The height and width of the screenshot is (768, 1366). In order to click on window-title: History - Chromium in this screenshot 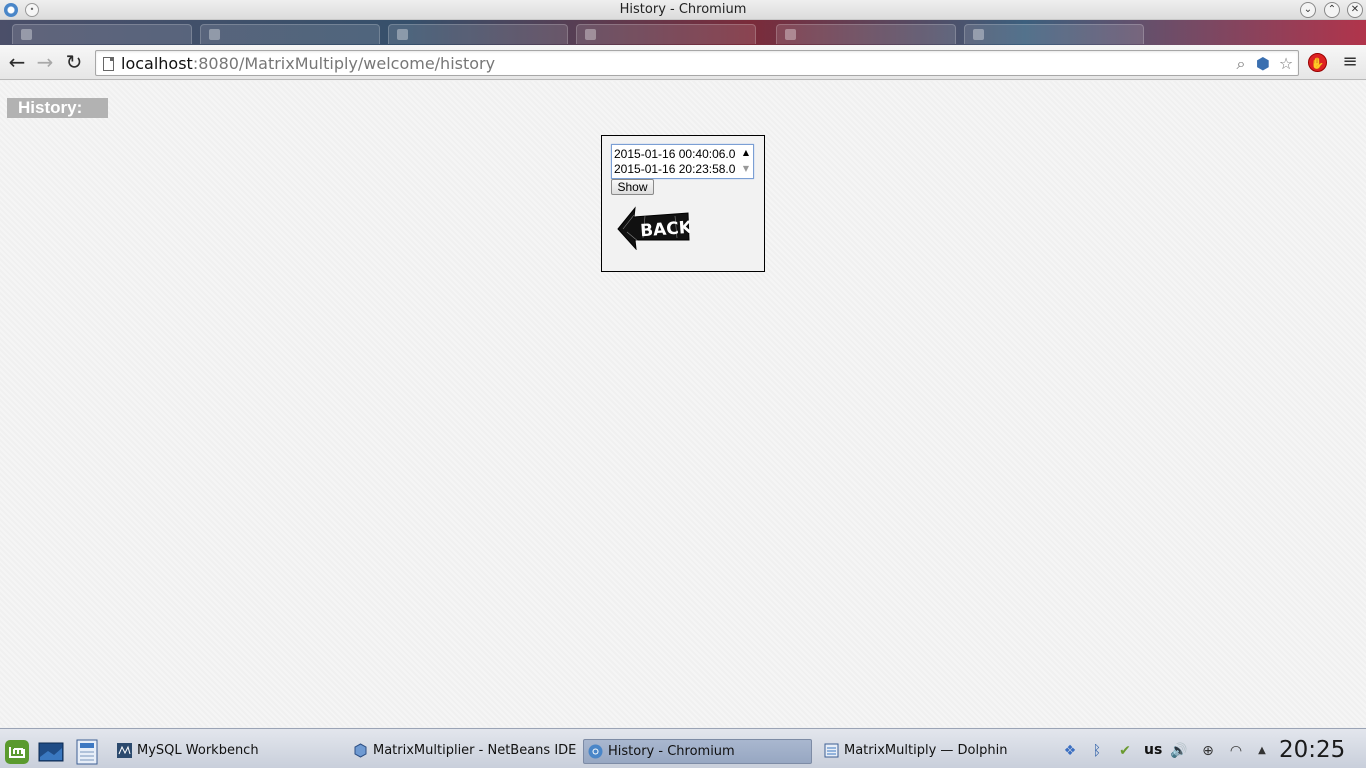, I will do `click(683, 9)`.